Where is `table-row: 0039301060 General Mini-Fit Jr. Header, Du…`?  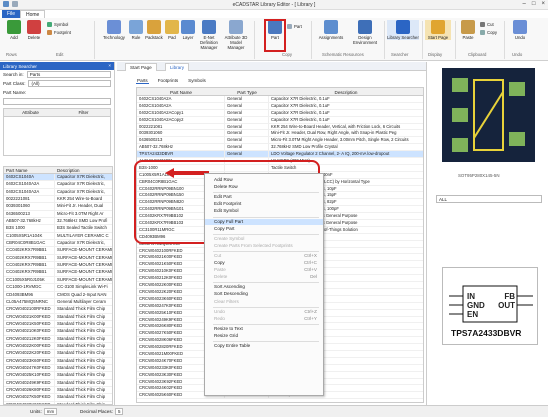
table-row: 0039301060 General Mini-Fit Jr. Header, Du… is located at coordinates (280, 134).